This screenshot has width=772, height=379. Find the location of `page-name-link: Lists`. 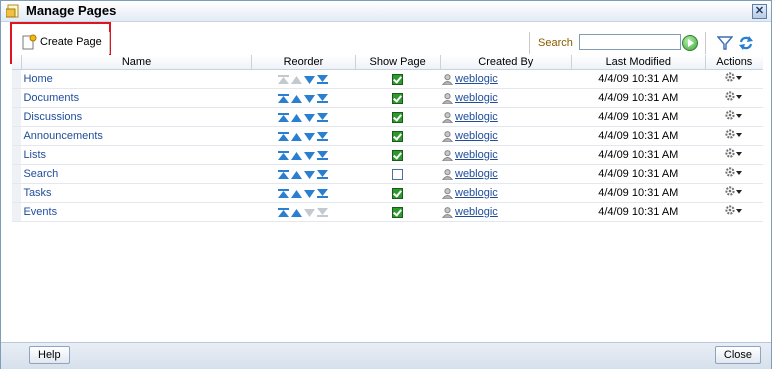

page-name-link: Lists is located at coordinates (34, 155).